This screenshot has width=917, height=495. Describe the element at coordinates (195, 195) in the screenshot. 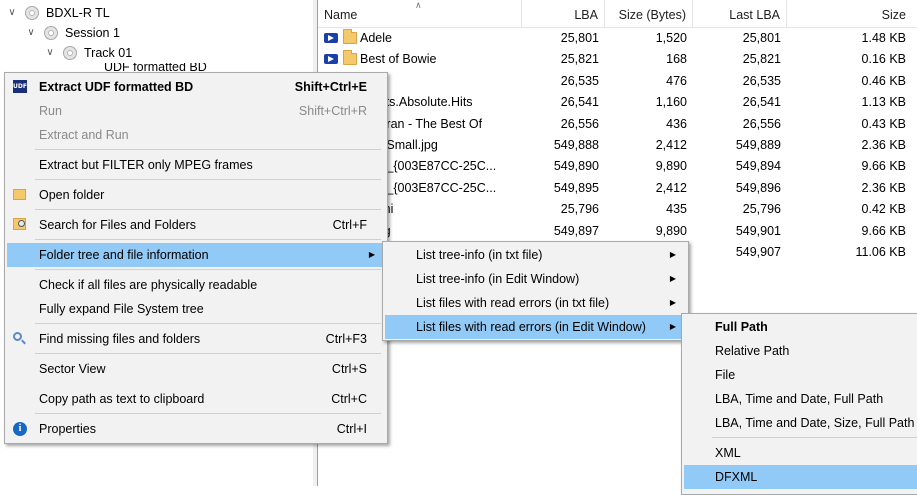

I see `menu-item-open-folder: Open folder` at that location.